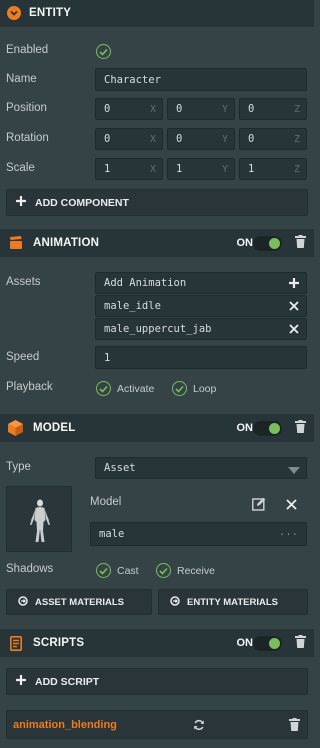 This screenshot has width=320, height=748. Describe the element at coordinates (267, 428) in the screenshot. I see `model-enabled-toggle` at that location.